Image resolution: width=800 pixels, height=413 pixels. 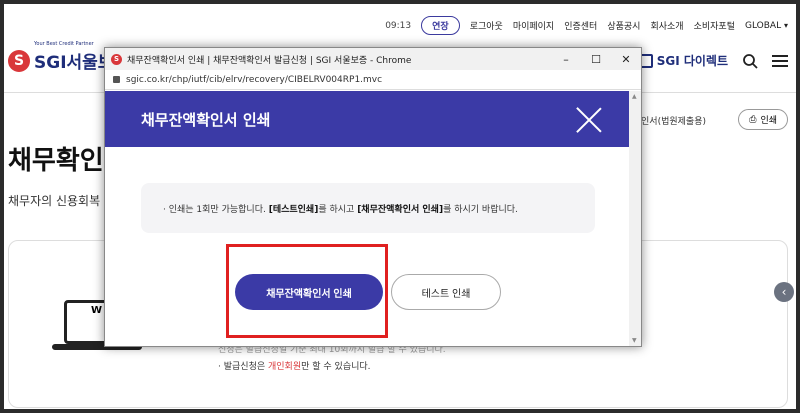 I want to click on sgi-logo-icon: S, so click(x=19, y=60).